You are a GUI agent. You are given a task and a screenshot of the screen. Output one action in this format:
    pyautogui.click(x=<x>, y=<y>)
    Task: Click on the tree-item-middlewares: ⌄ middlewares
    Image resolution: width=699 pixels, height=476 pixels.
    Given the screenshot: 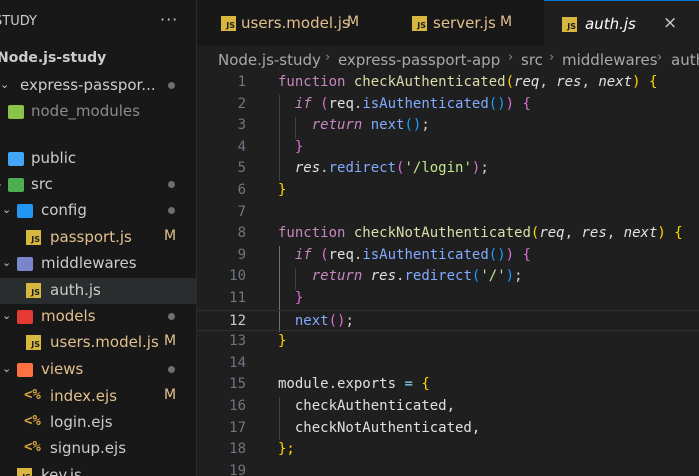 What is the action you would take?
    pyautogui.click(x=98, y=264)
    